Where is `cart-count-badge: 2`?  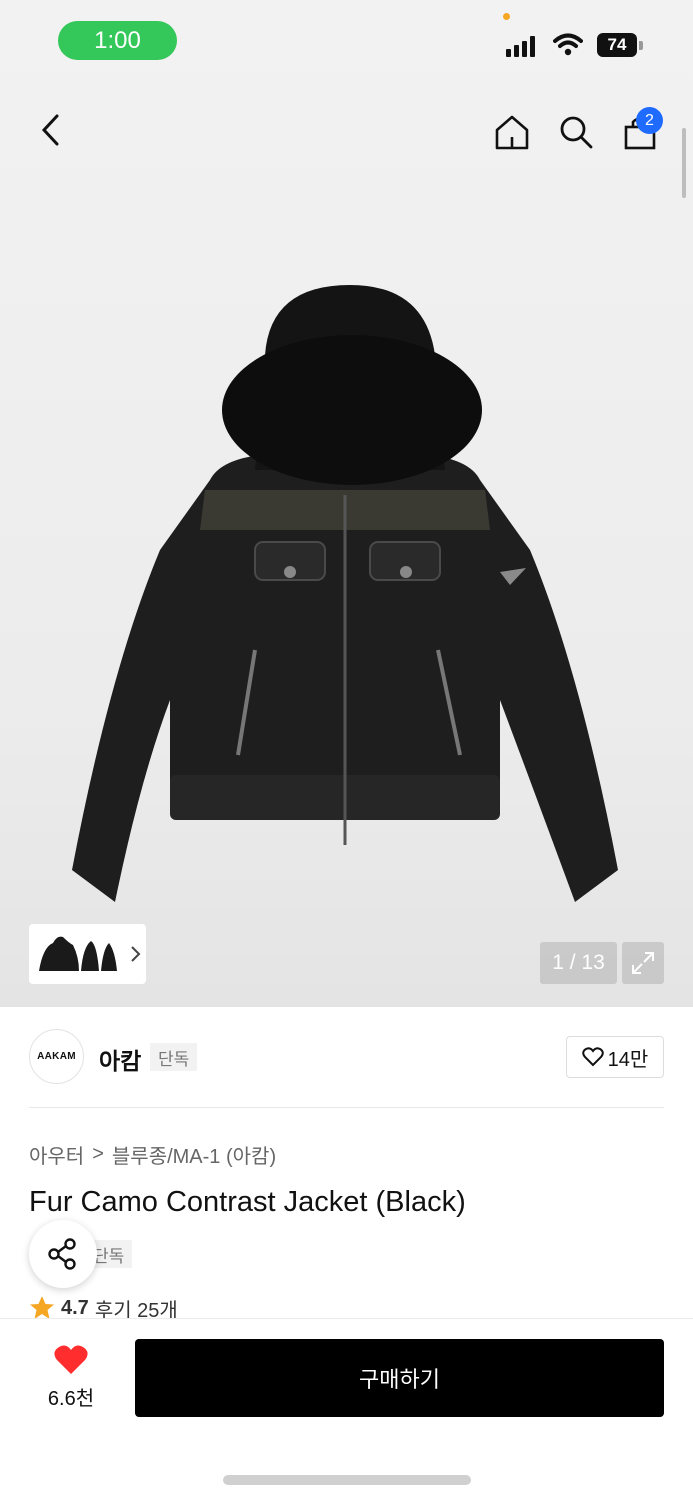
cart-count-badge: 2 is located at coordinates (649, 120).